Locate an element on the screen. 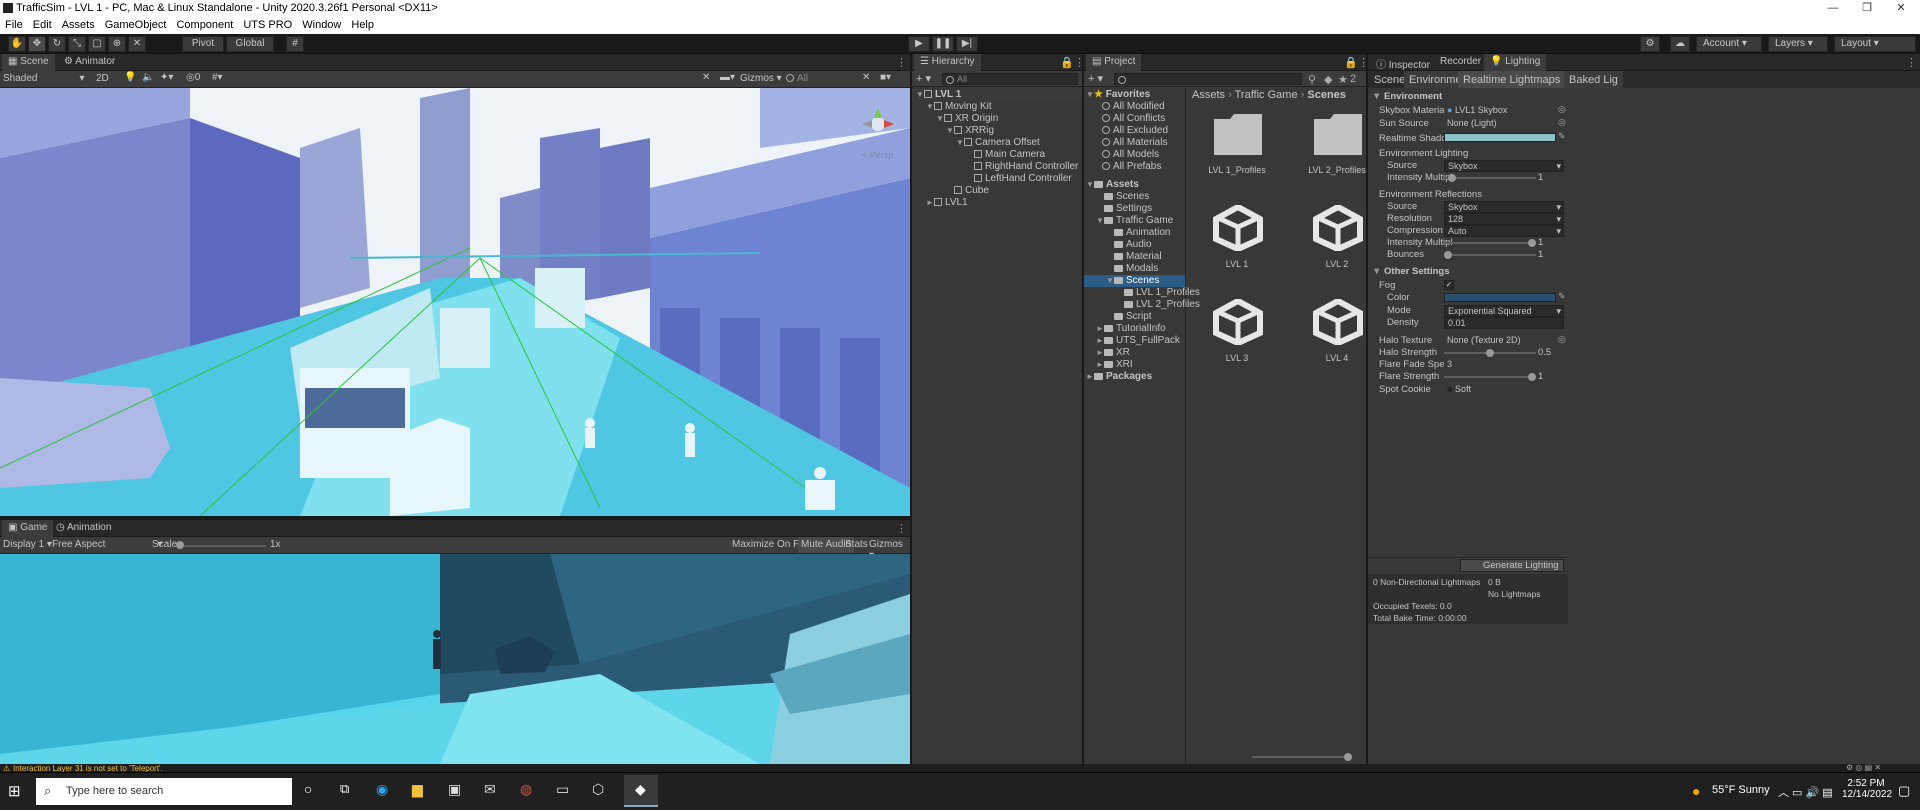 Image resolution: width=1920 pixels, height=810 pixels. asset-item: LVL 2 is located at coordinates (1337, 242).